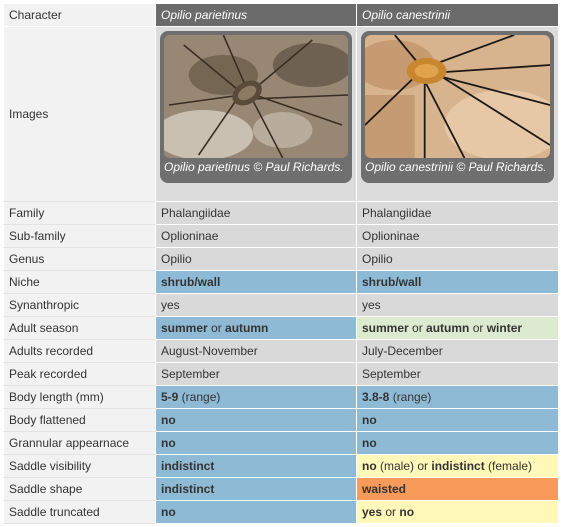 This screenshot has height=527, width=561. I want to click on cell-family-2: Phalangiidae, so click(457, 213).